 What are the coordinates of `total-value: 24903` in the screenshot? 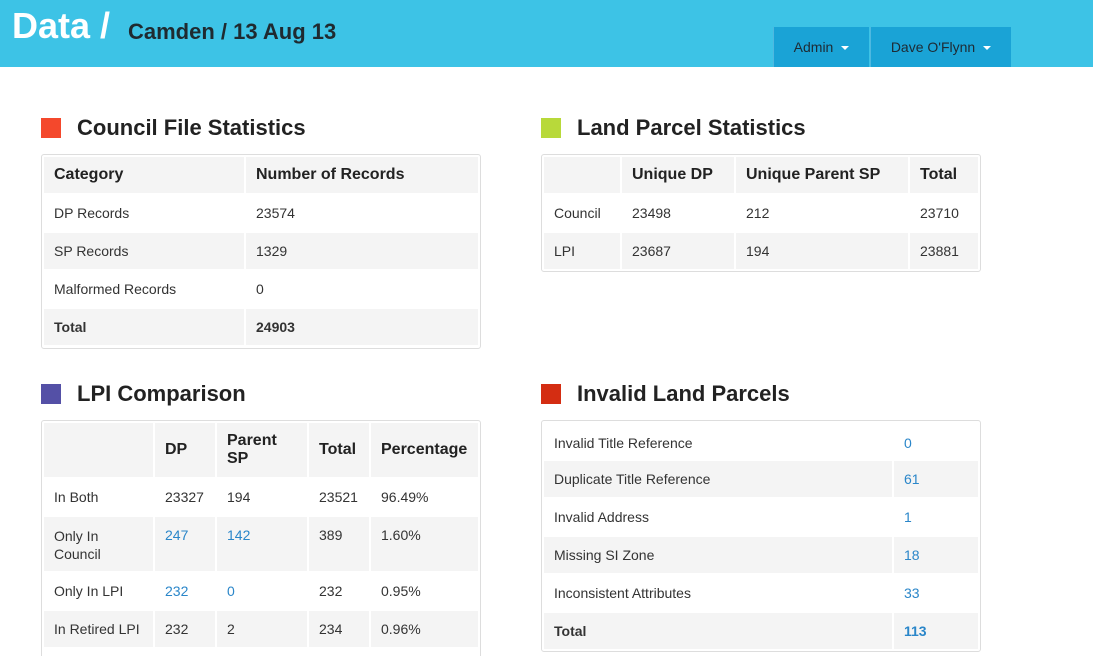 It's located at (362, 327).